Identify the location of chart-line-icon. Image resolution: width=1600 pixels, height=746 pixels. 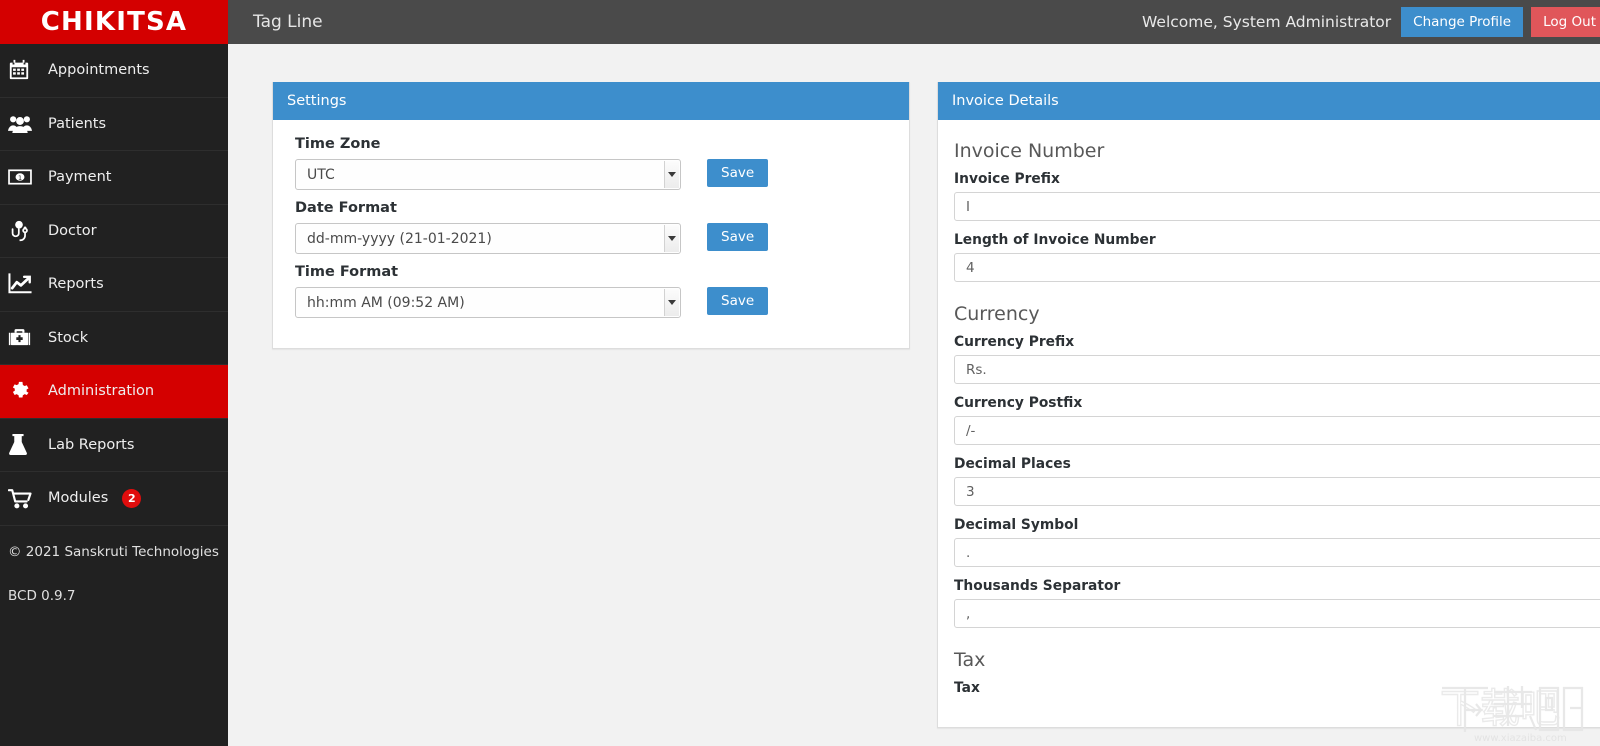
(25, 284).